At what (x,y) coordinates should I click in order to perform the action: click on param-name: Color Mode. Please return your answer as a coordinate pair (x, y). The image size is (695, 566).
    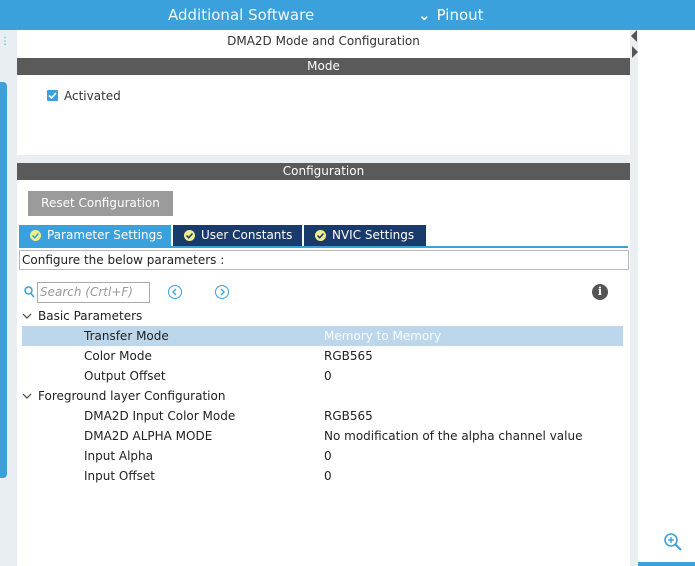
    Looking at the image, I should click on (118, 356).